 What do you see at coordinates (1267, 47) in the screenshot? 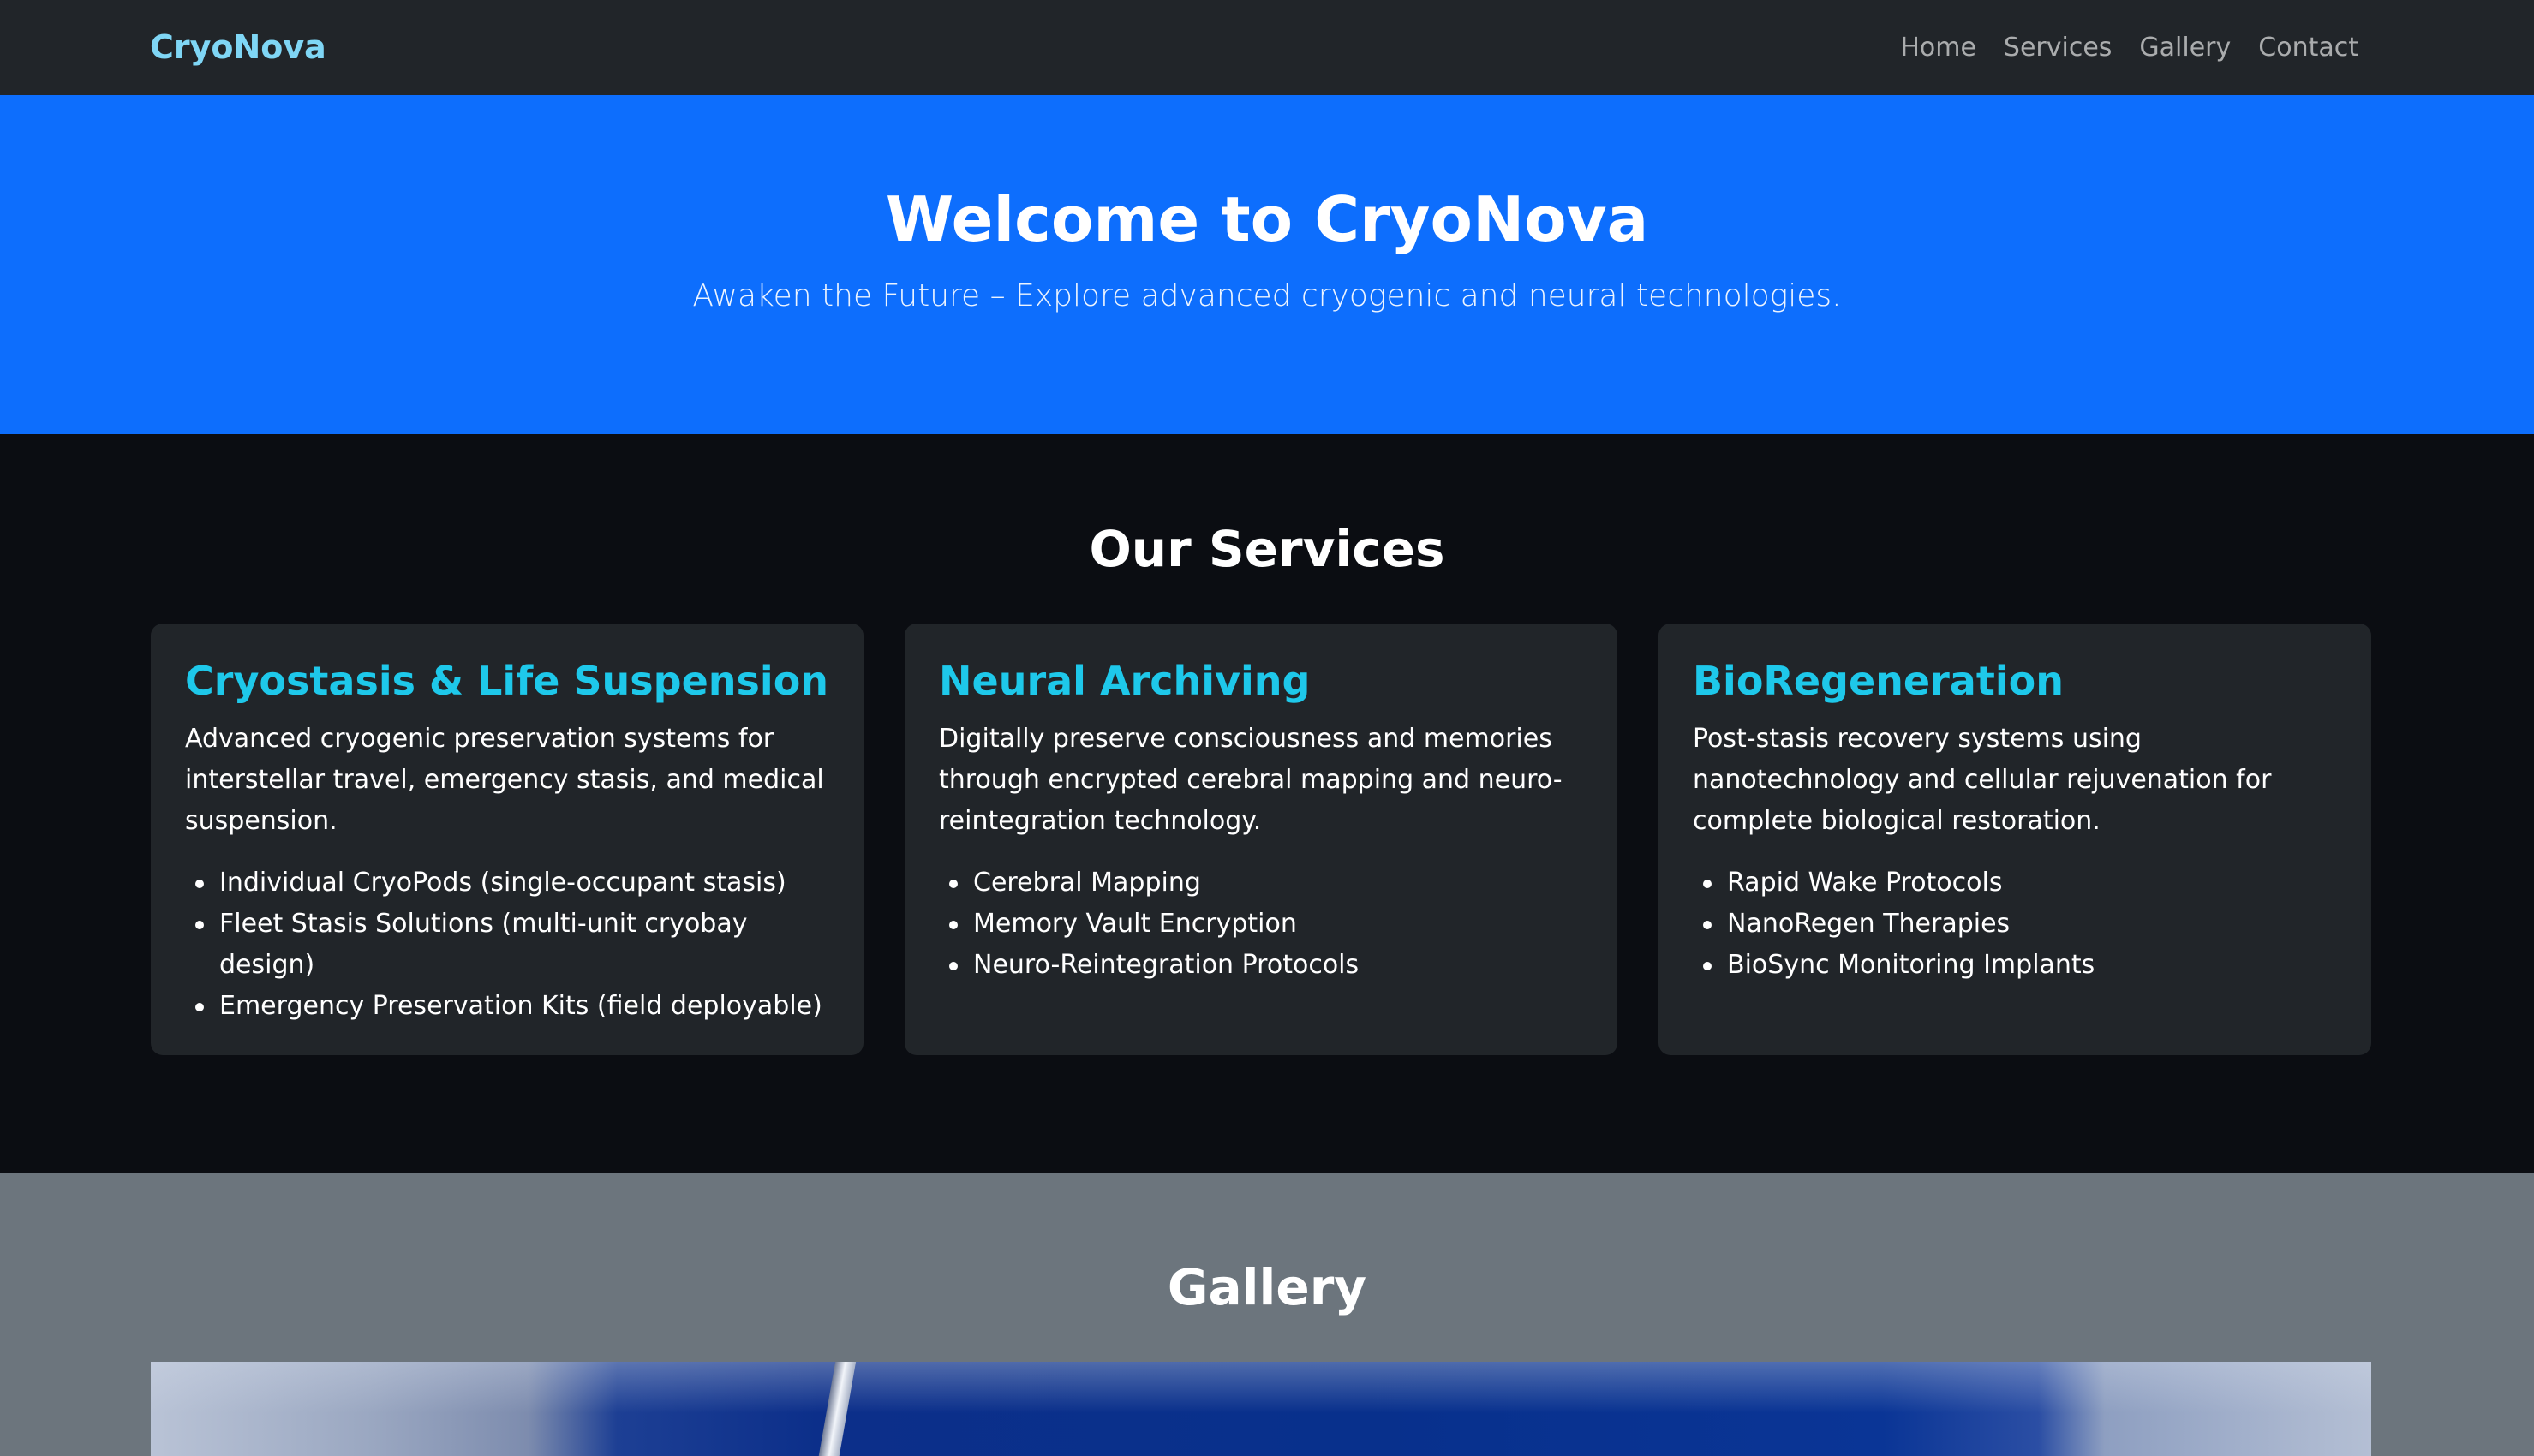
I see `navbar: CryoNova Home Services Gallery Contact` at bounding box center [1267, 47].